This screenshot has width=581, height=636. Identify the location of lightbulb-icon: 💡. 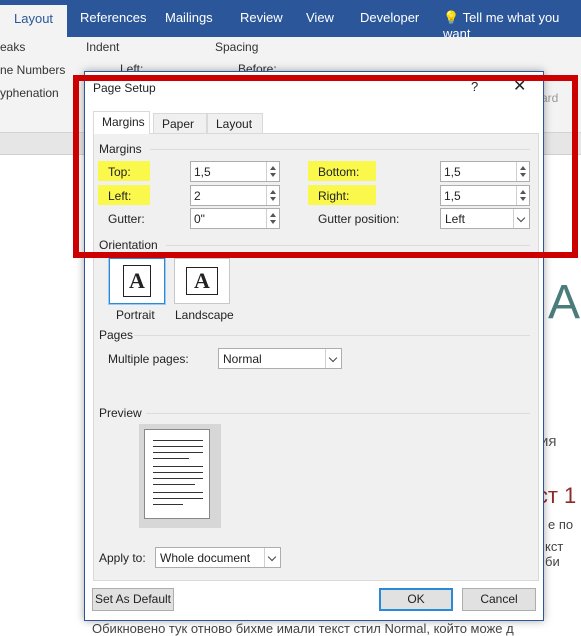
(451, 17).